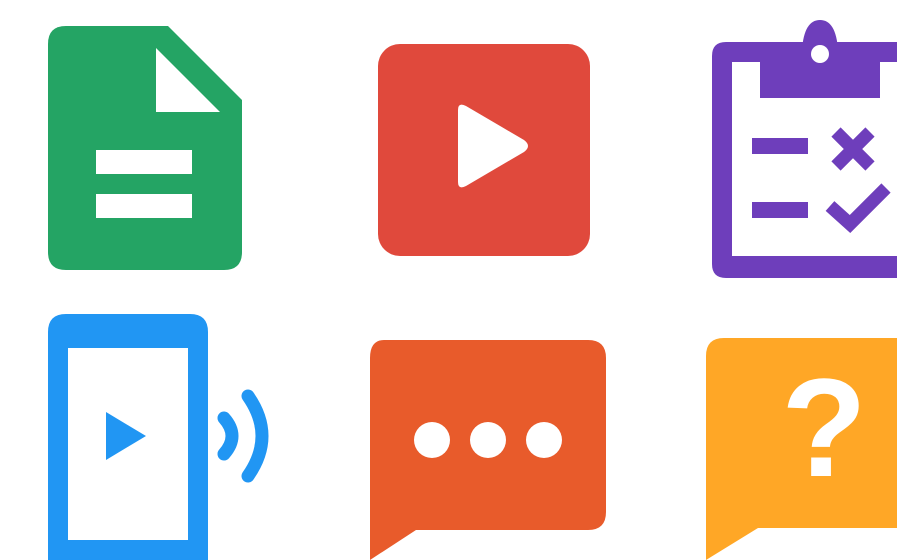 The image size is (897, 560). I want to click on signal-wave-inner, so click(228, 436).